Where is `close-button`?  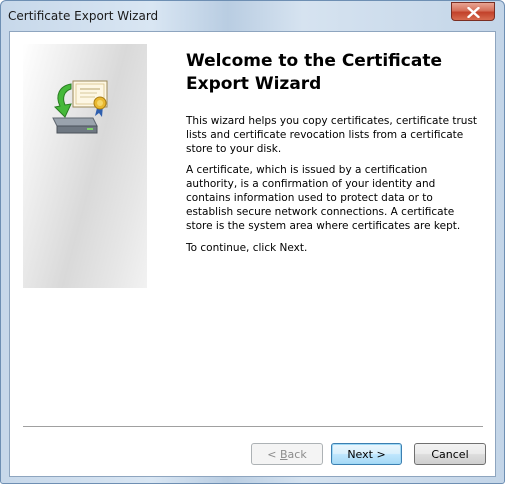
close-button is located at coordinates (473, 11).